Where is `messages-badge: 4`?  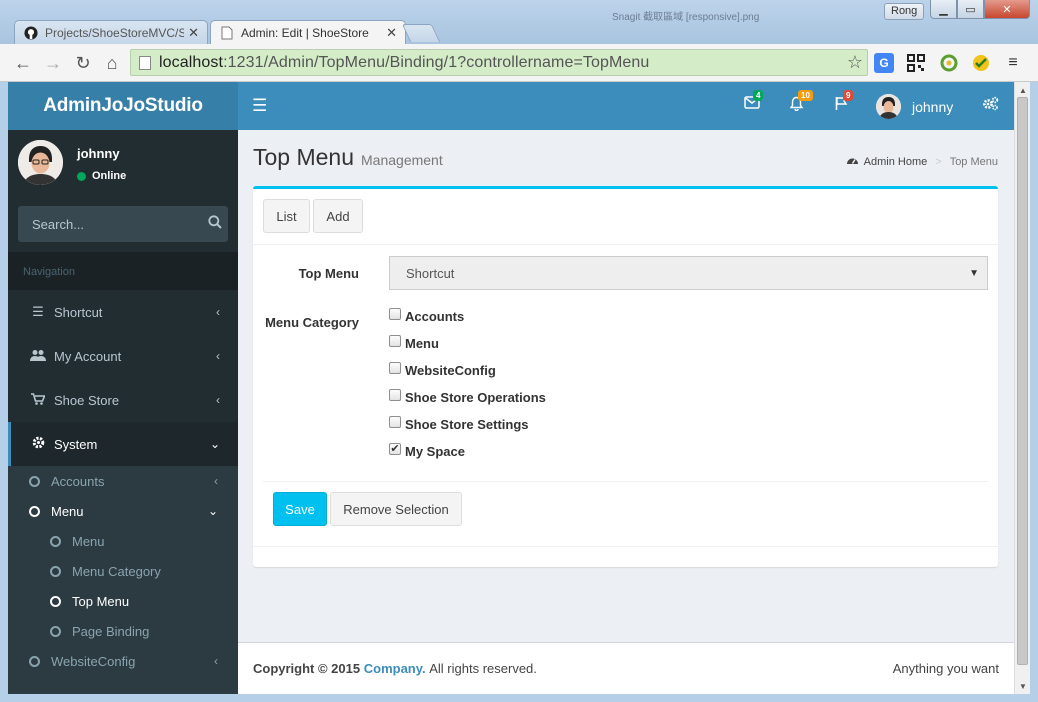
messages-badge: 4 is located at coordinates (758, 95).